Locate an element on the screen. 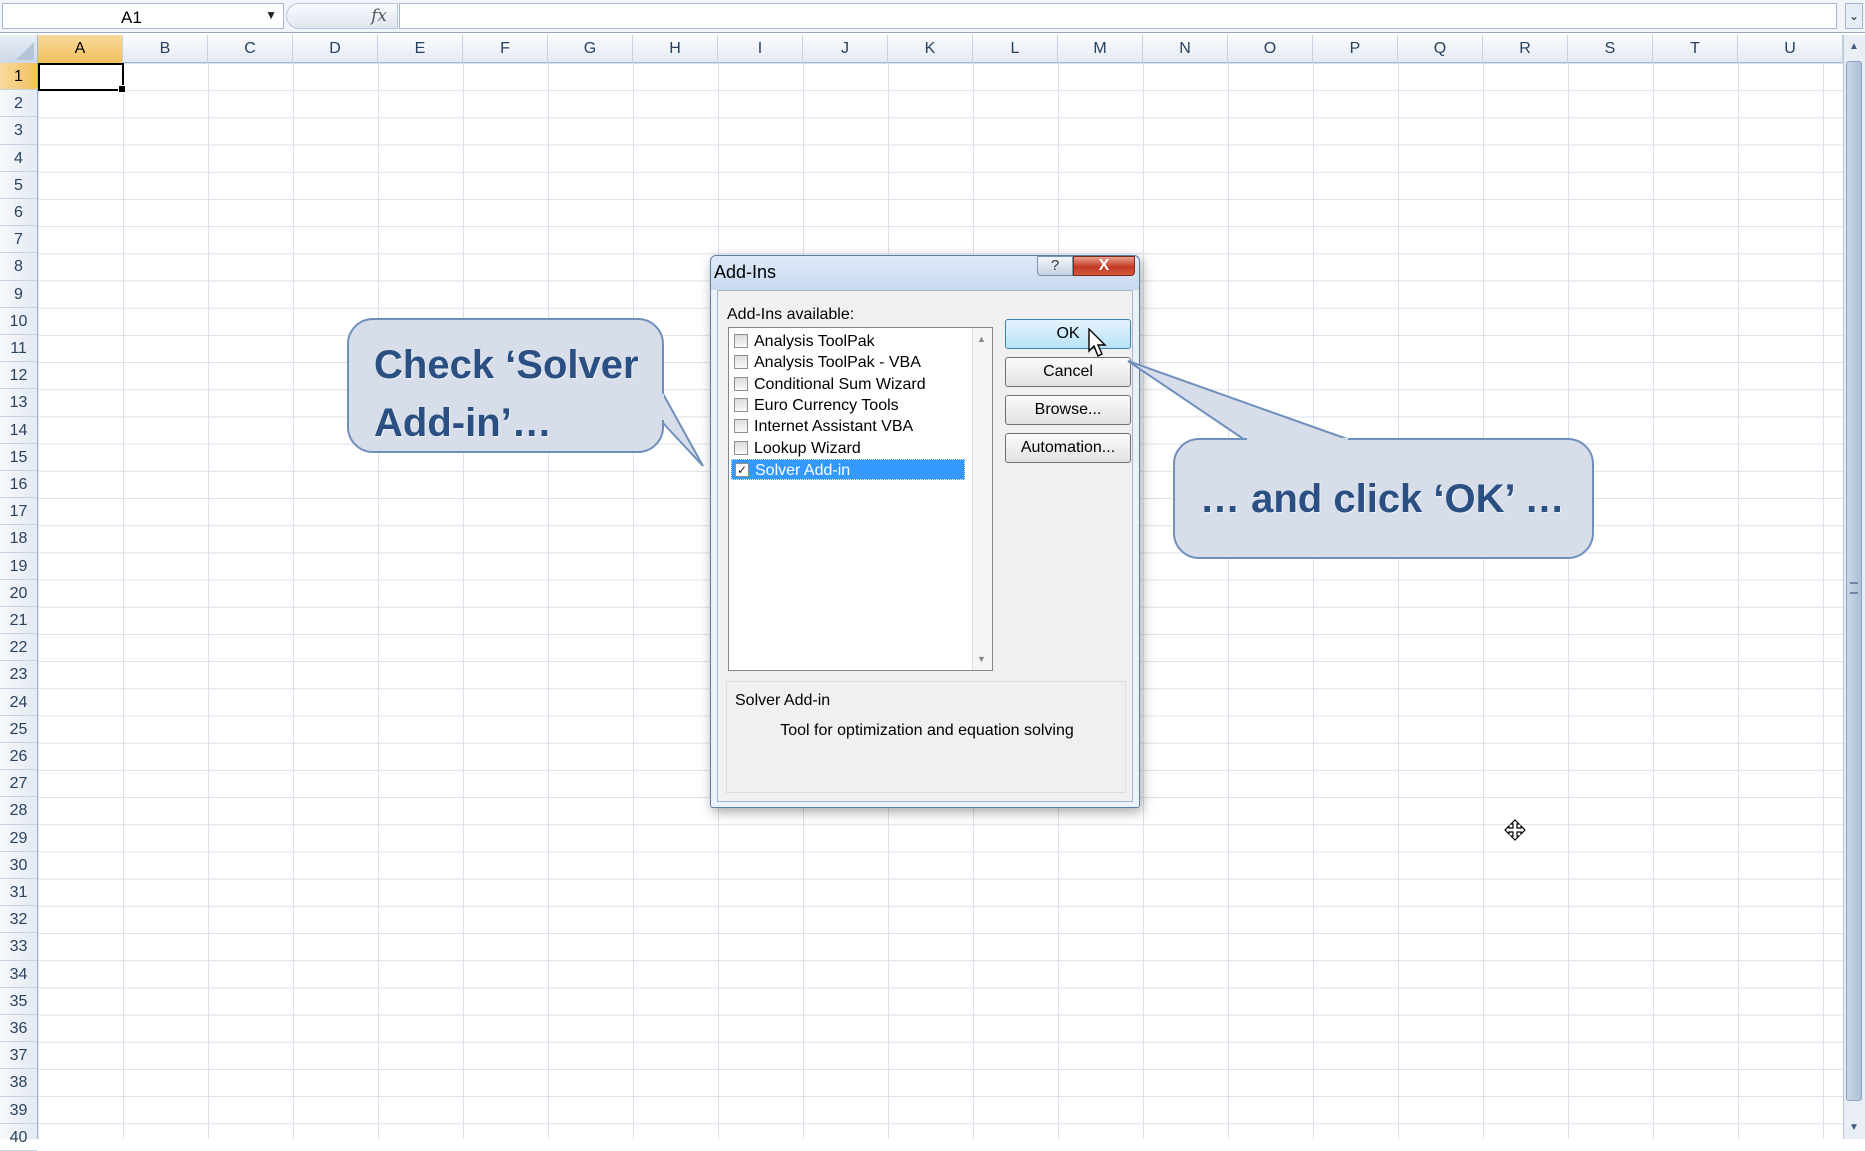 The height and width of the screenshot is (1151, 1865). dialog-titlebar: Add-Ins ? X is located at coordinates (925, 273).